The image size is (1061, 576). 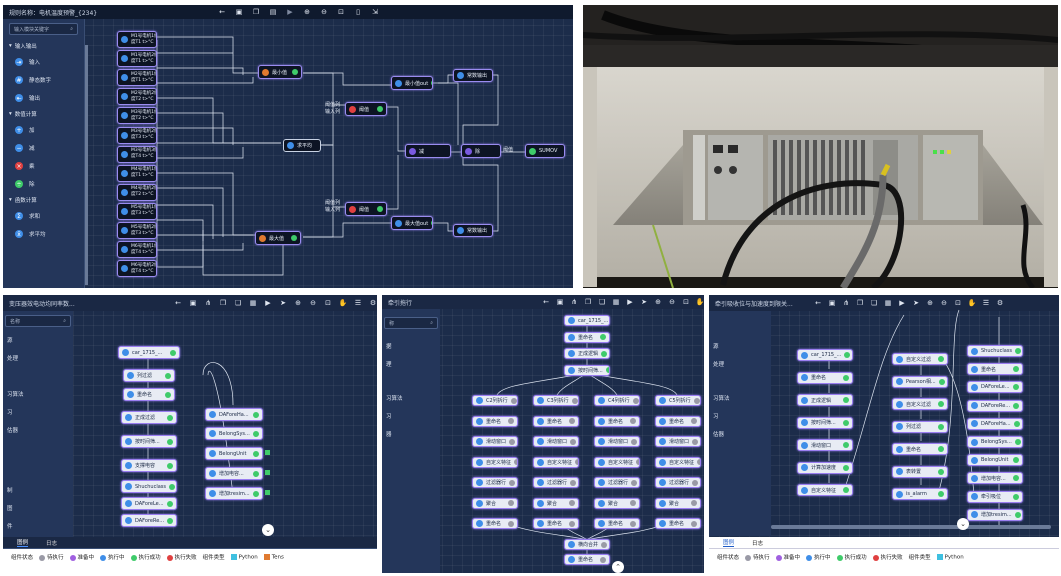 What do you see at coordinates (366, 109) in the screenshot?
I see `node-threshold-1: 阈值` at bounding box center [366, 109].